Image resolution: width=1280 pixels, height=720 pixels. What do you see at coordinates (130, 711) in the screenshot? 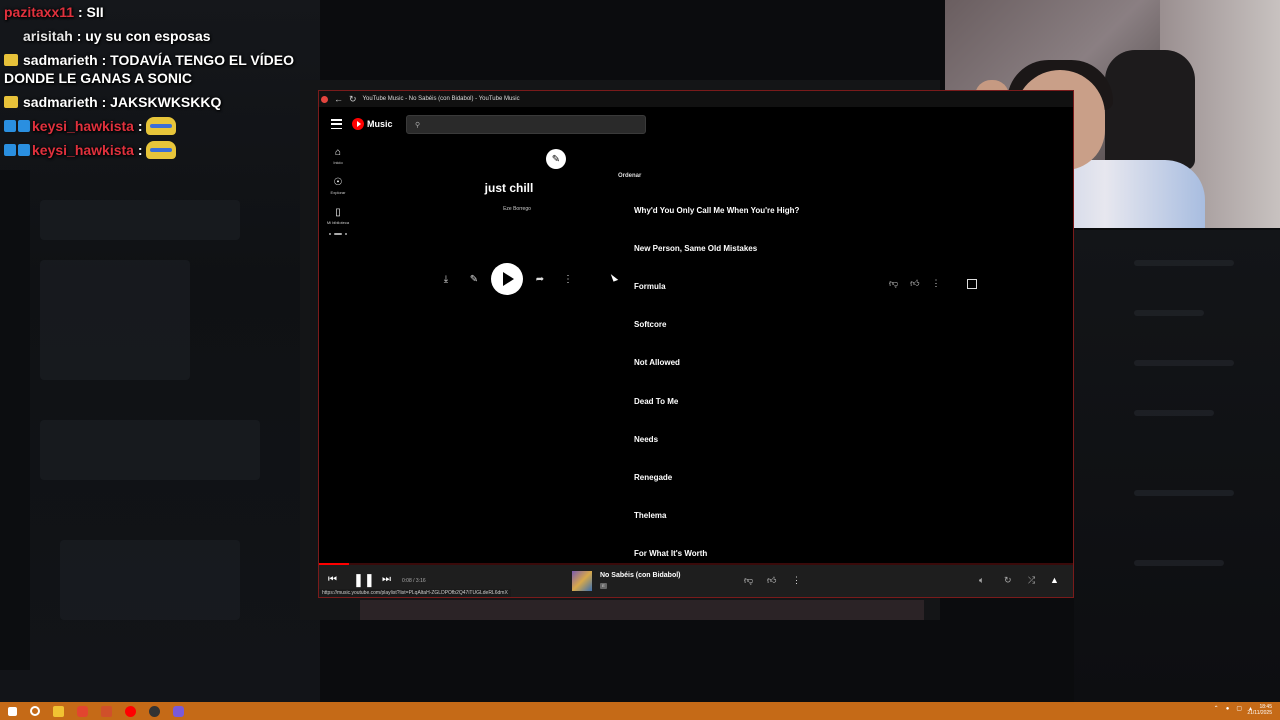
I see `youtube-music-taskbar-icon` at bounding box center [130, 711].